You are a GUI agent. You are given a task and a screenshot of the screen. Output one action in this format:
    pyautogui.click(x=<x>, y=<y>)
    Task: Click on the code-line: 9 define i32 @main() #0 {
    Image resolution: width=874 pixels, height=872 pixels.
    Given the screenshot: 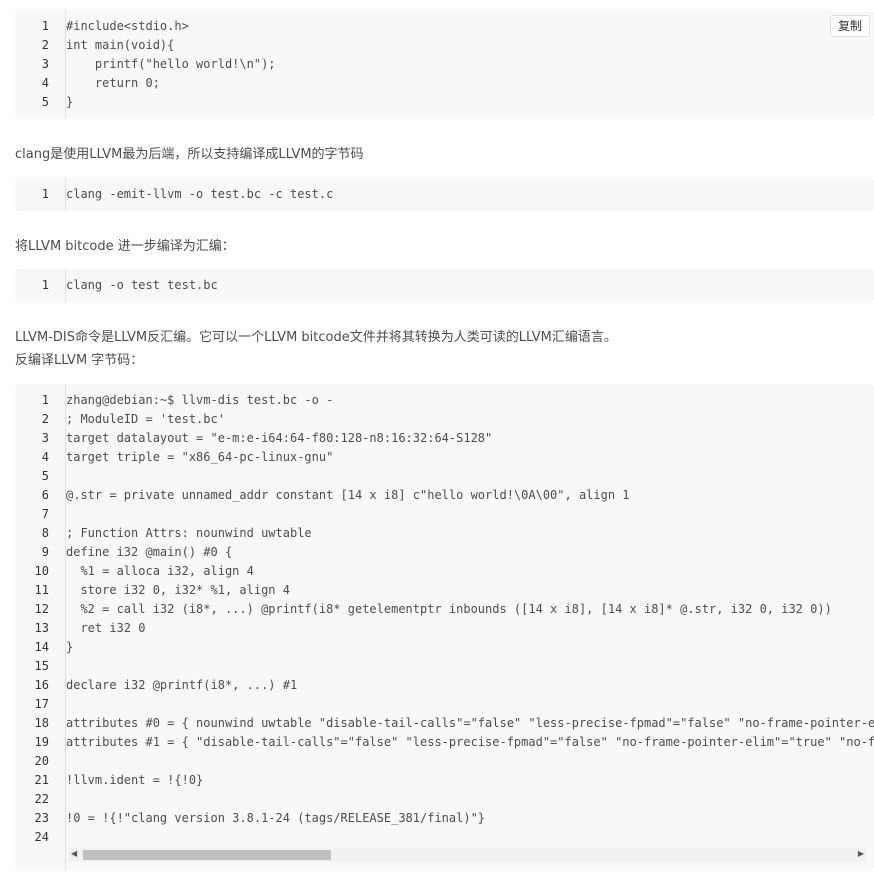 What is the action you would take?
    pyautogui.click(x=444, y=552)
    